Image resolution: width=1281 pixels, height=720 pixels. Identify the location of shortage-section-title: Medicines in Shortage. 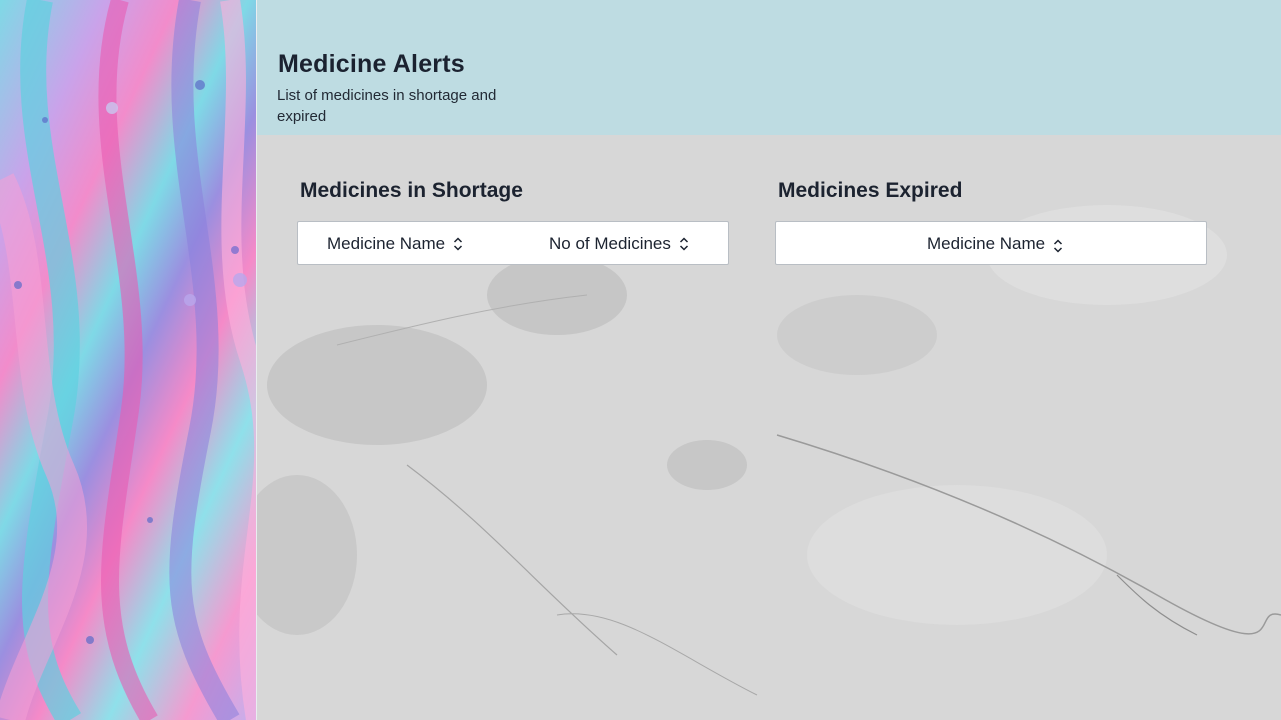
(411, 190).